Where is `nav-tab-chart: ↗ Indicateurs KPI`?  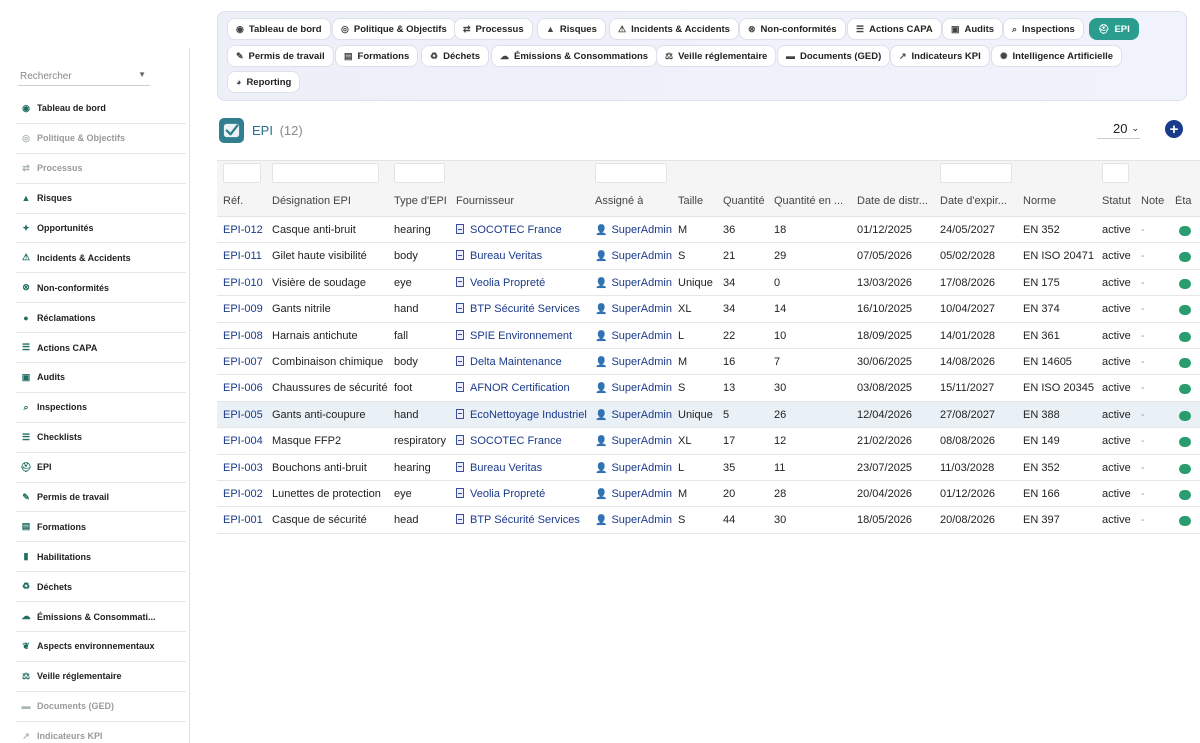
nav-tab-chart: ↗ Indicateurs KPI is located at coordinates (940, 56).